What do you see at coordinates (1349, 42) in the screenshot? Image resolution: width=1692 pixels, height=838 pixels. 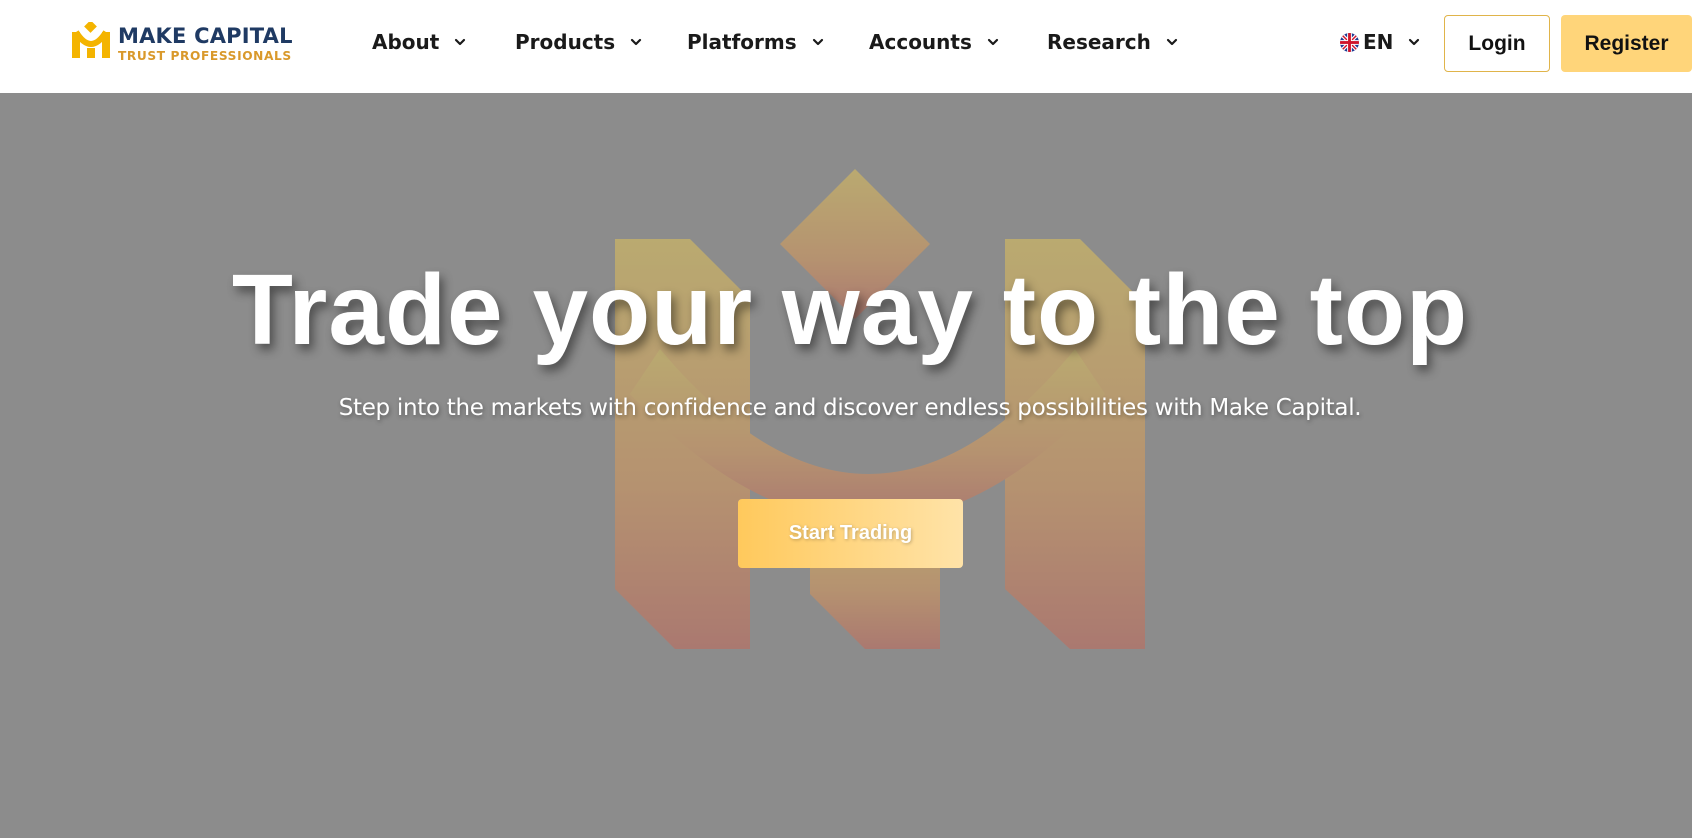 I see `uk-flag-icon` at bounding box center [1349, 42].